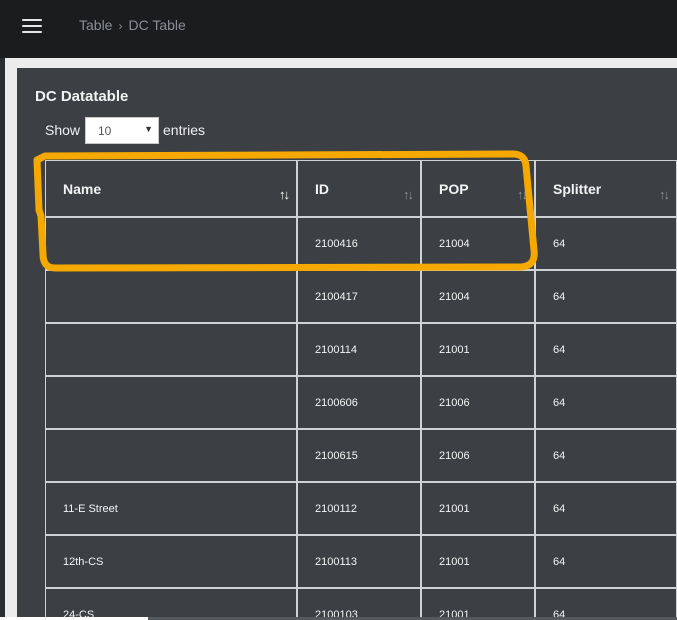 Image resolution: width=677 pixels, height=620 pixels. I want to click on column-header-name: Name ↑↓, so click(171, 188).